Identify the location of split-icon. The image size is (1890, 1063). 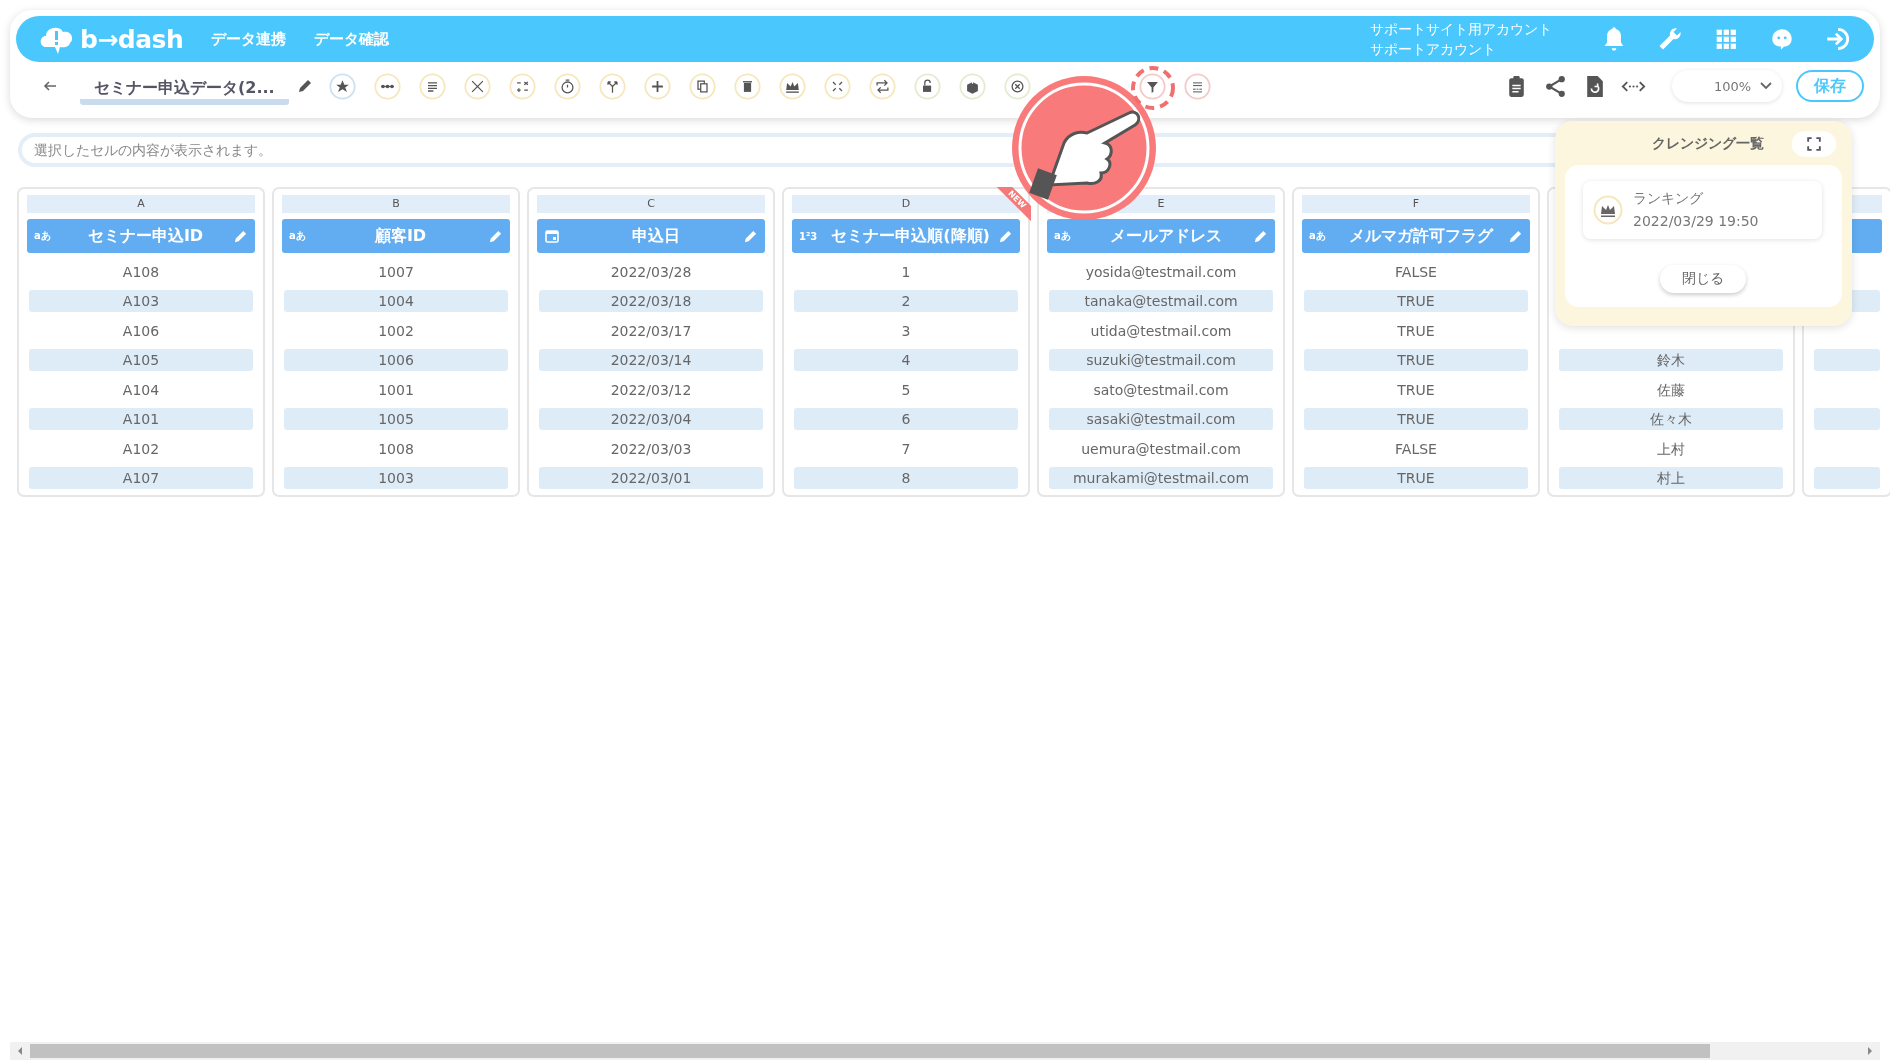
(612, 86).